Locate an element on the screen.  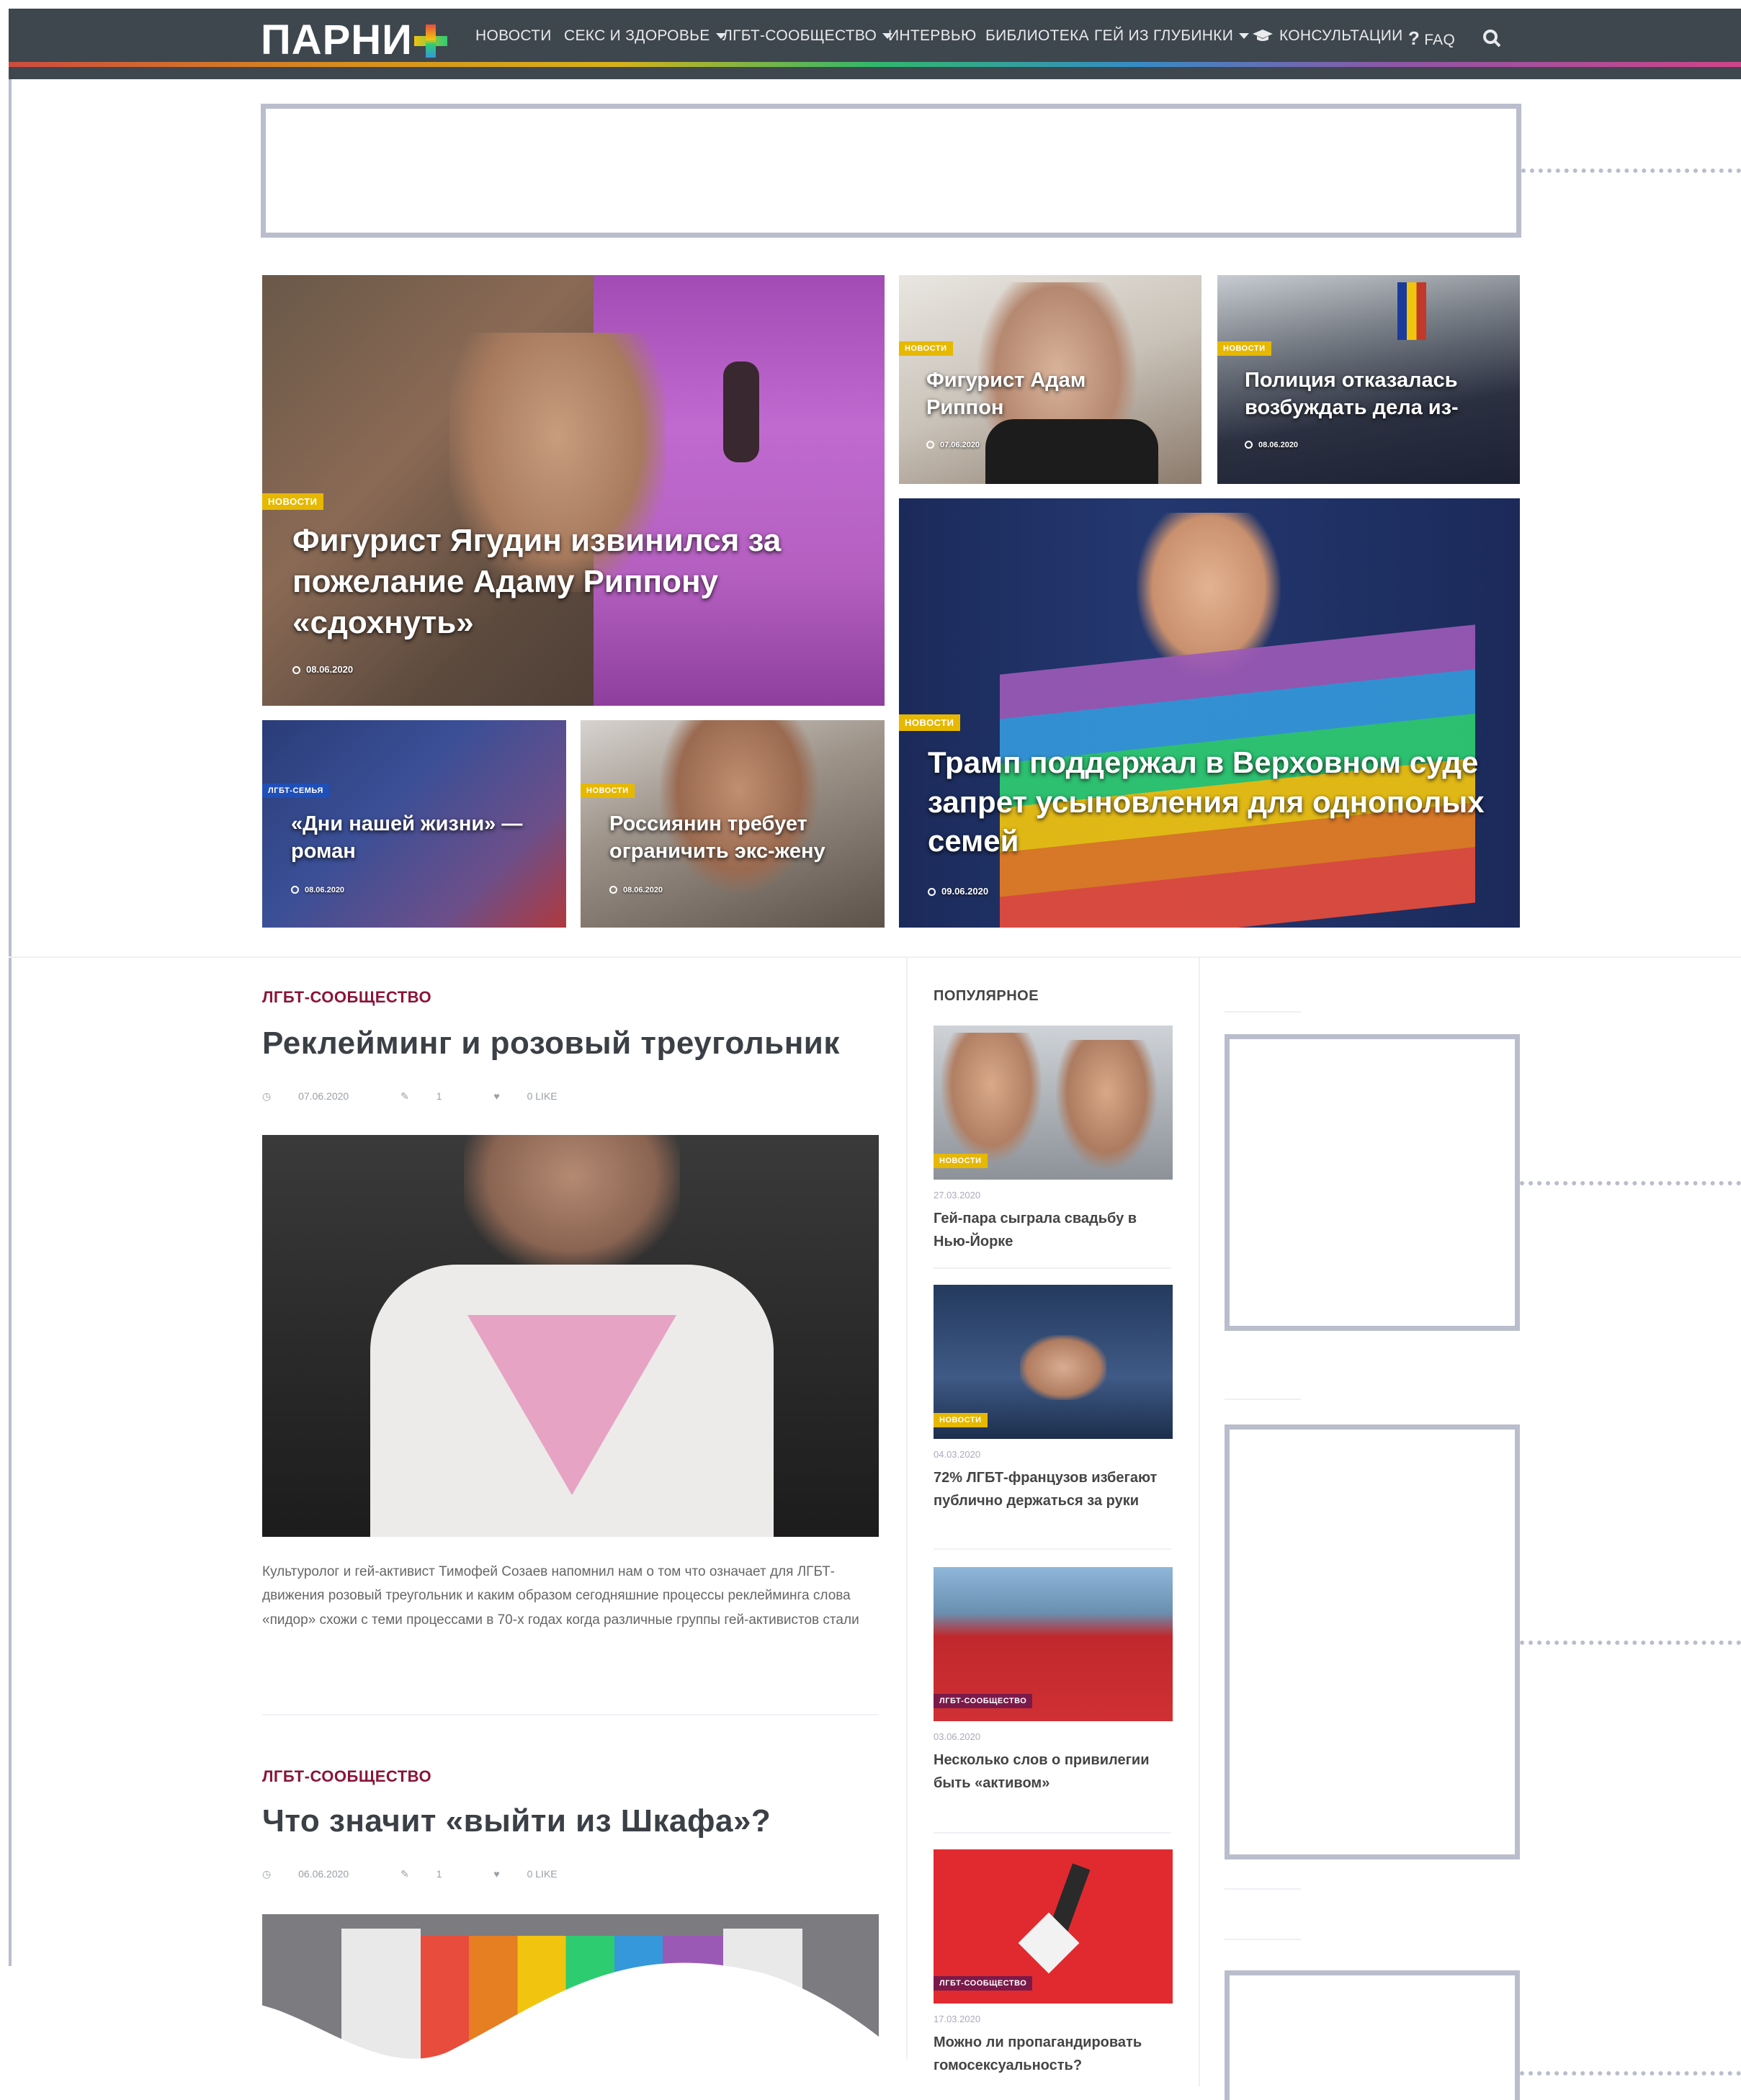
nav-item-news: НОВОСТИ is located at coordinates (513, 36).